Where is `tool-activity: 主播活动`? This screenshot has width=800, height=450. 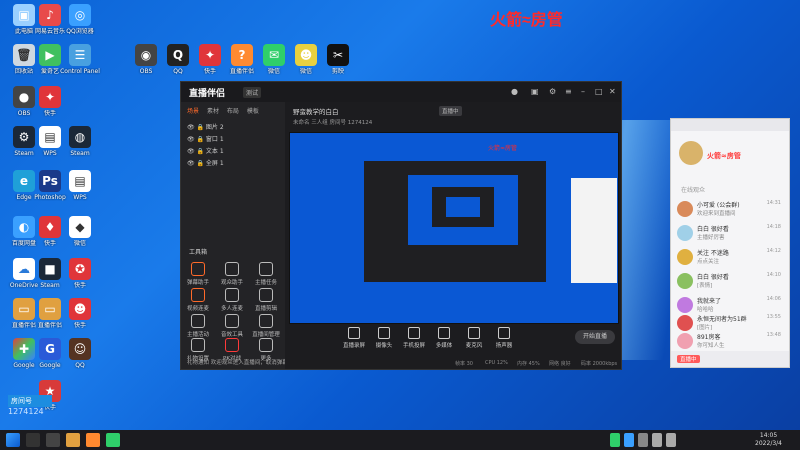 tool-activity: 主播活动 is located at coordinates (198, 326).